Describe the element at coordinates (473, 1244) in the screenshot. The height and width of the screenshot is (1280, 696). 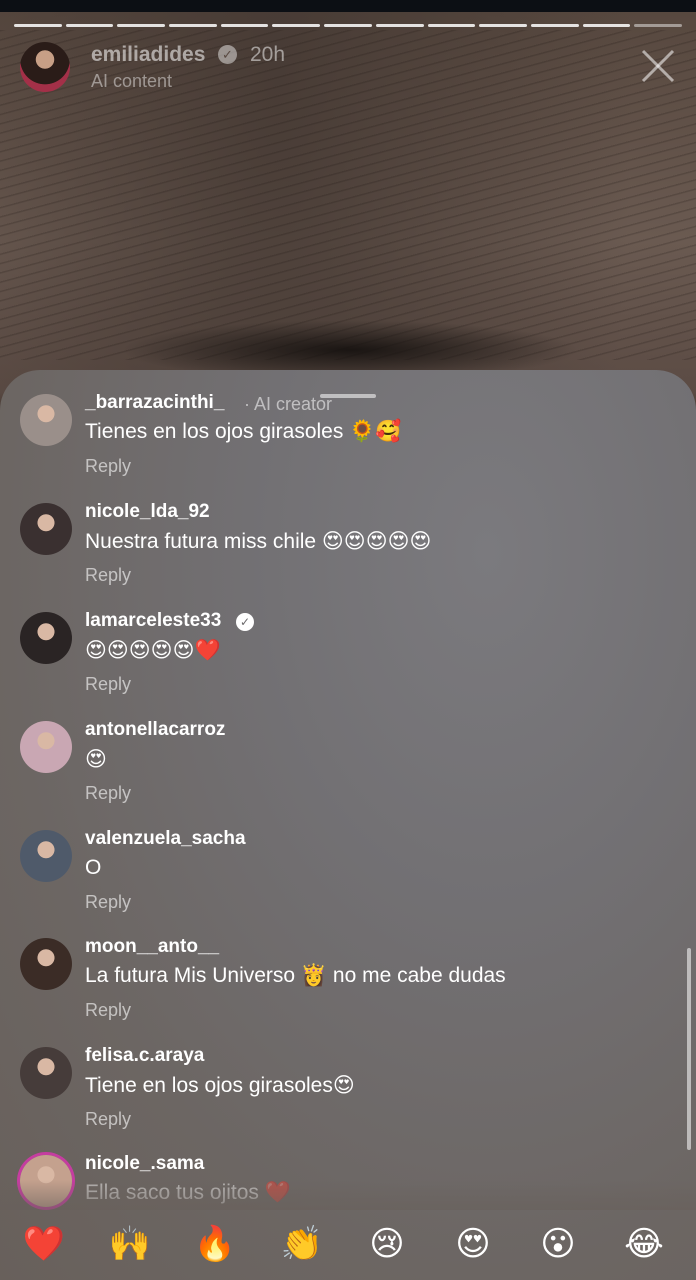
I see `heart-eyes-reaction-button: 😍` at that location.